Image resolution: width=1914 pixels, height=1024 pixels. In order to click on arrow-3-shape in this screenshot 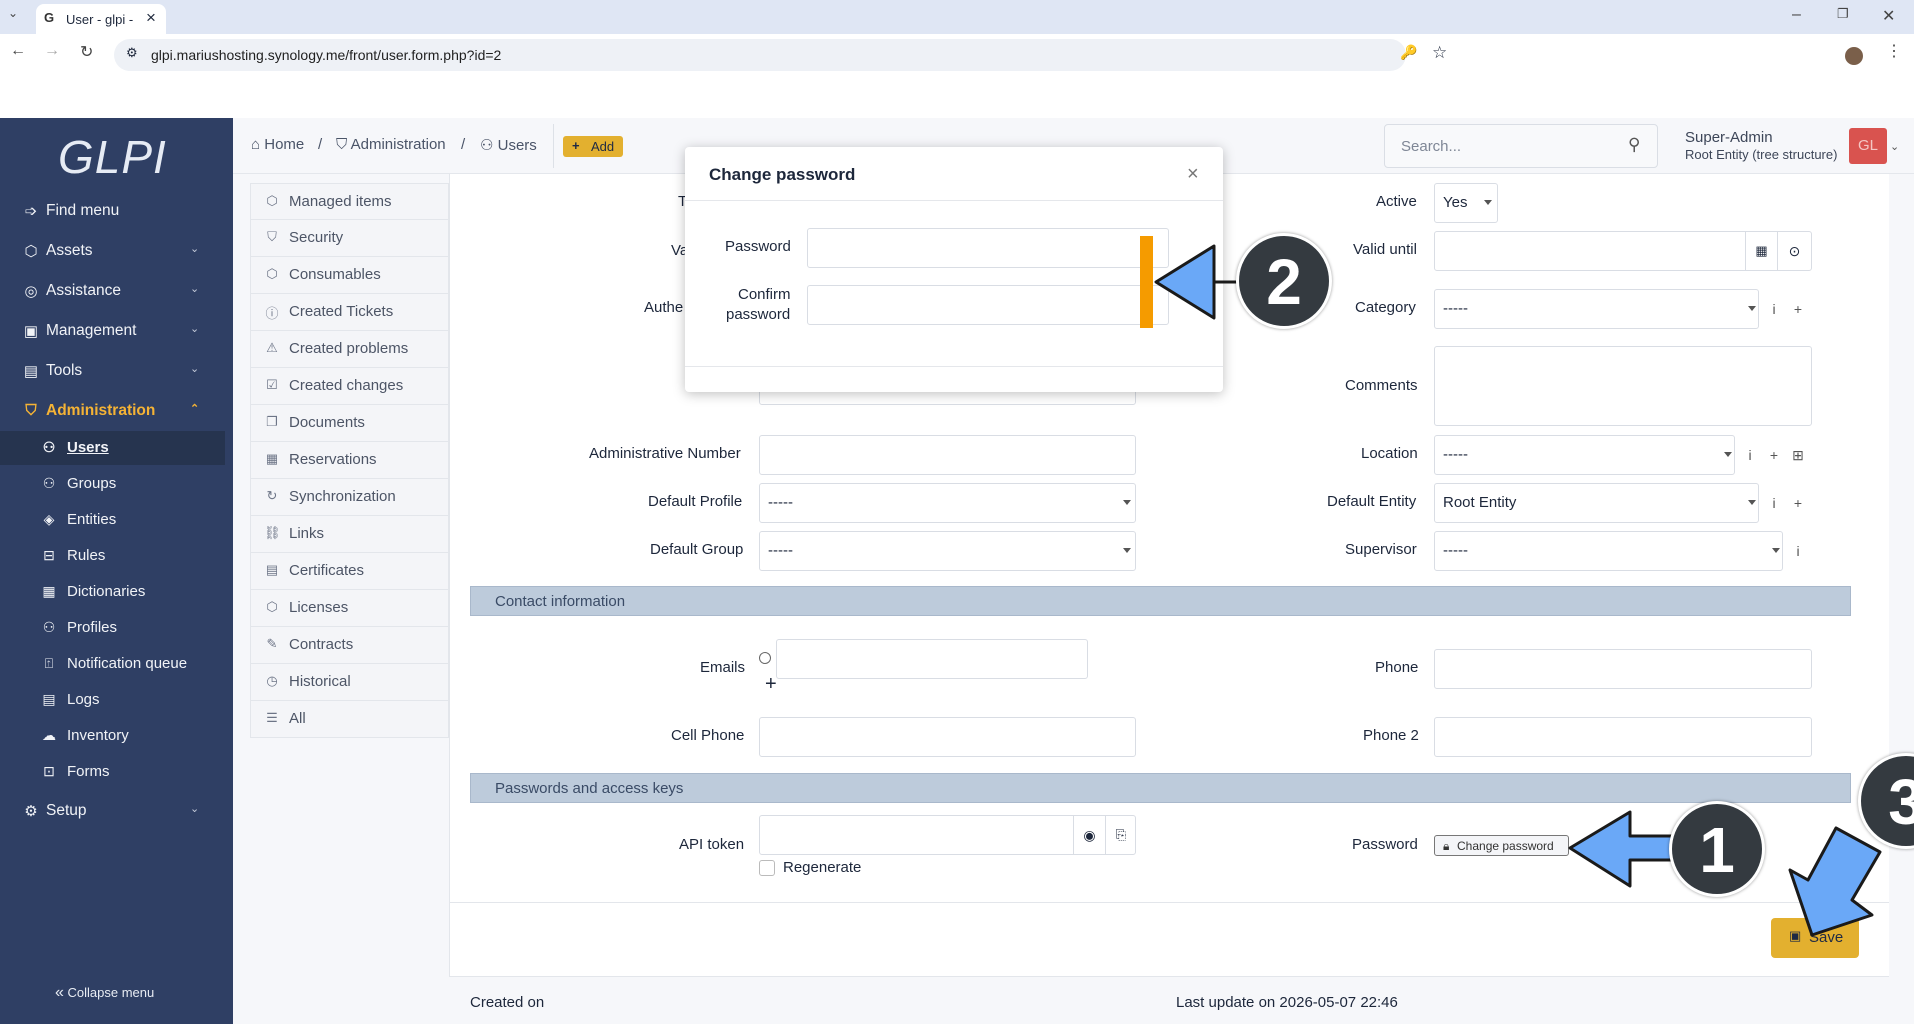, I will do `click(1835, 881)`.